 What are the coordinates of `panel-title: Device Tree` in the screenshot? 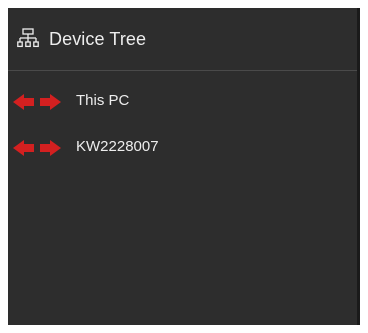 It's located at (98, 39).